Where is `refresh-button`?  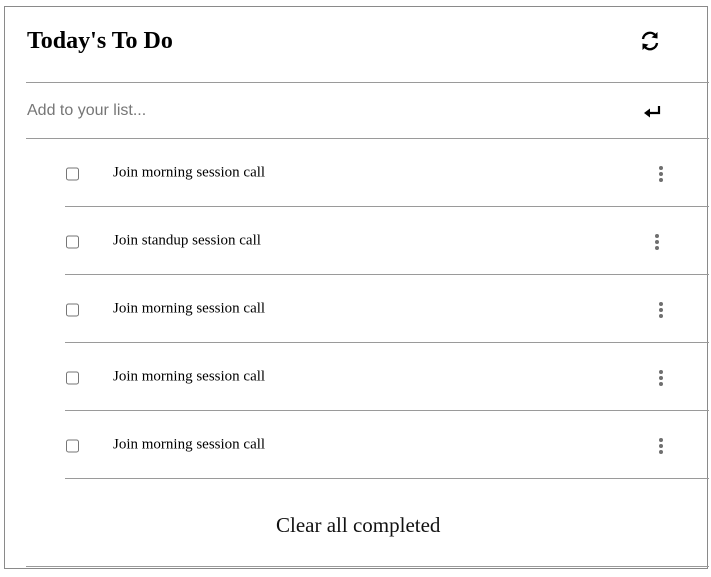 refresh-button is located at coordinates (650, 41).